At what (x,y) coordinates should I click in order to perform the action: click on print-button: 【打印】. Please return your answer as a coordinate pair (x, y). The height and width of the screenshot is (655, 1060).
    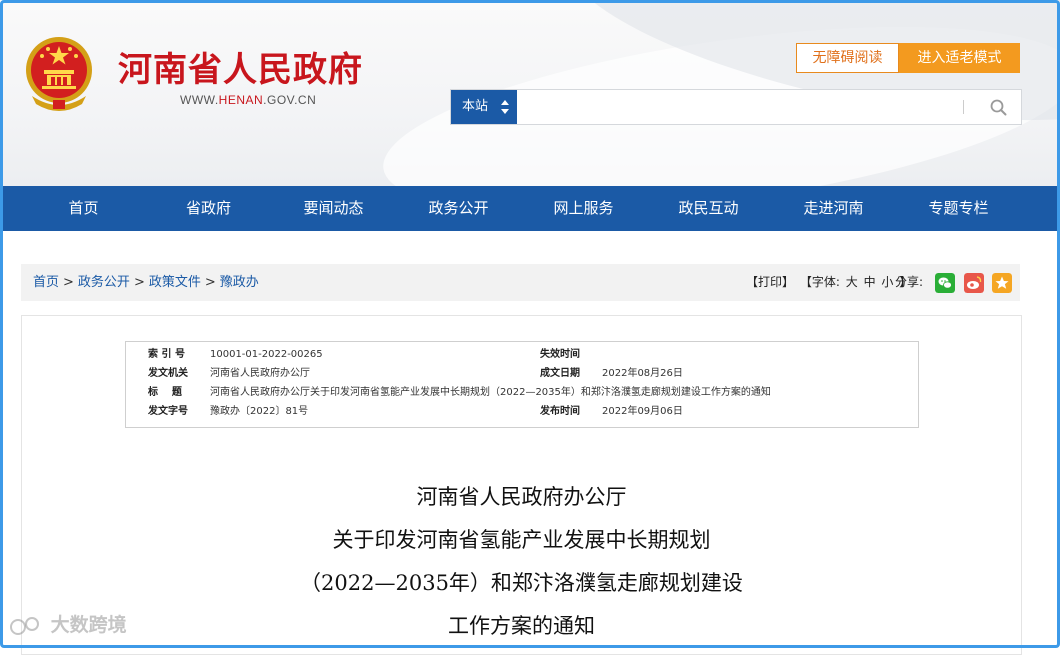
    Looking at the image, I should click on (770, 282).